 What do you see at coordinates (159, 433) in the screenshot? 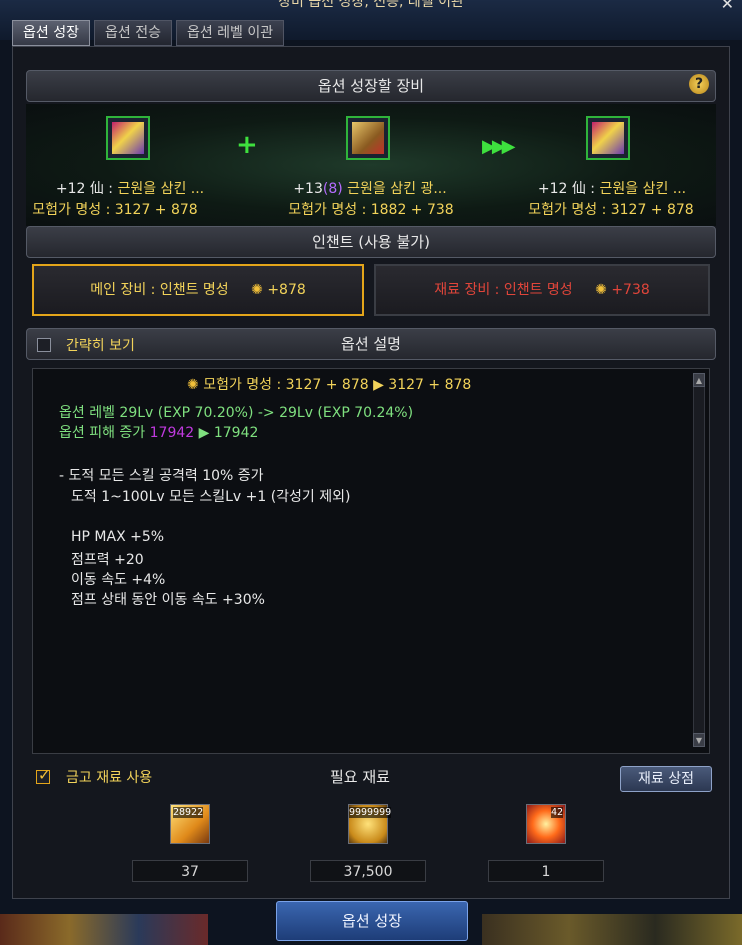
I see `option-damage-line: 옵션 피해 증가 17942 ▶ 17942` at bounding box center [159, 433].